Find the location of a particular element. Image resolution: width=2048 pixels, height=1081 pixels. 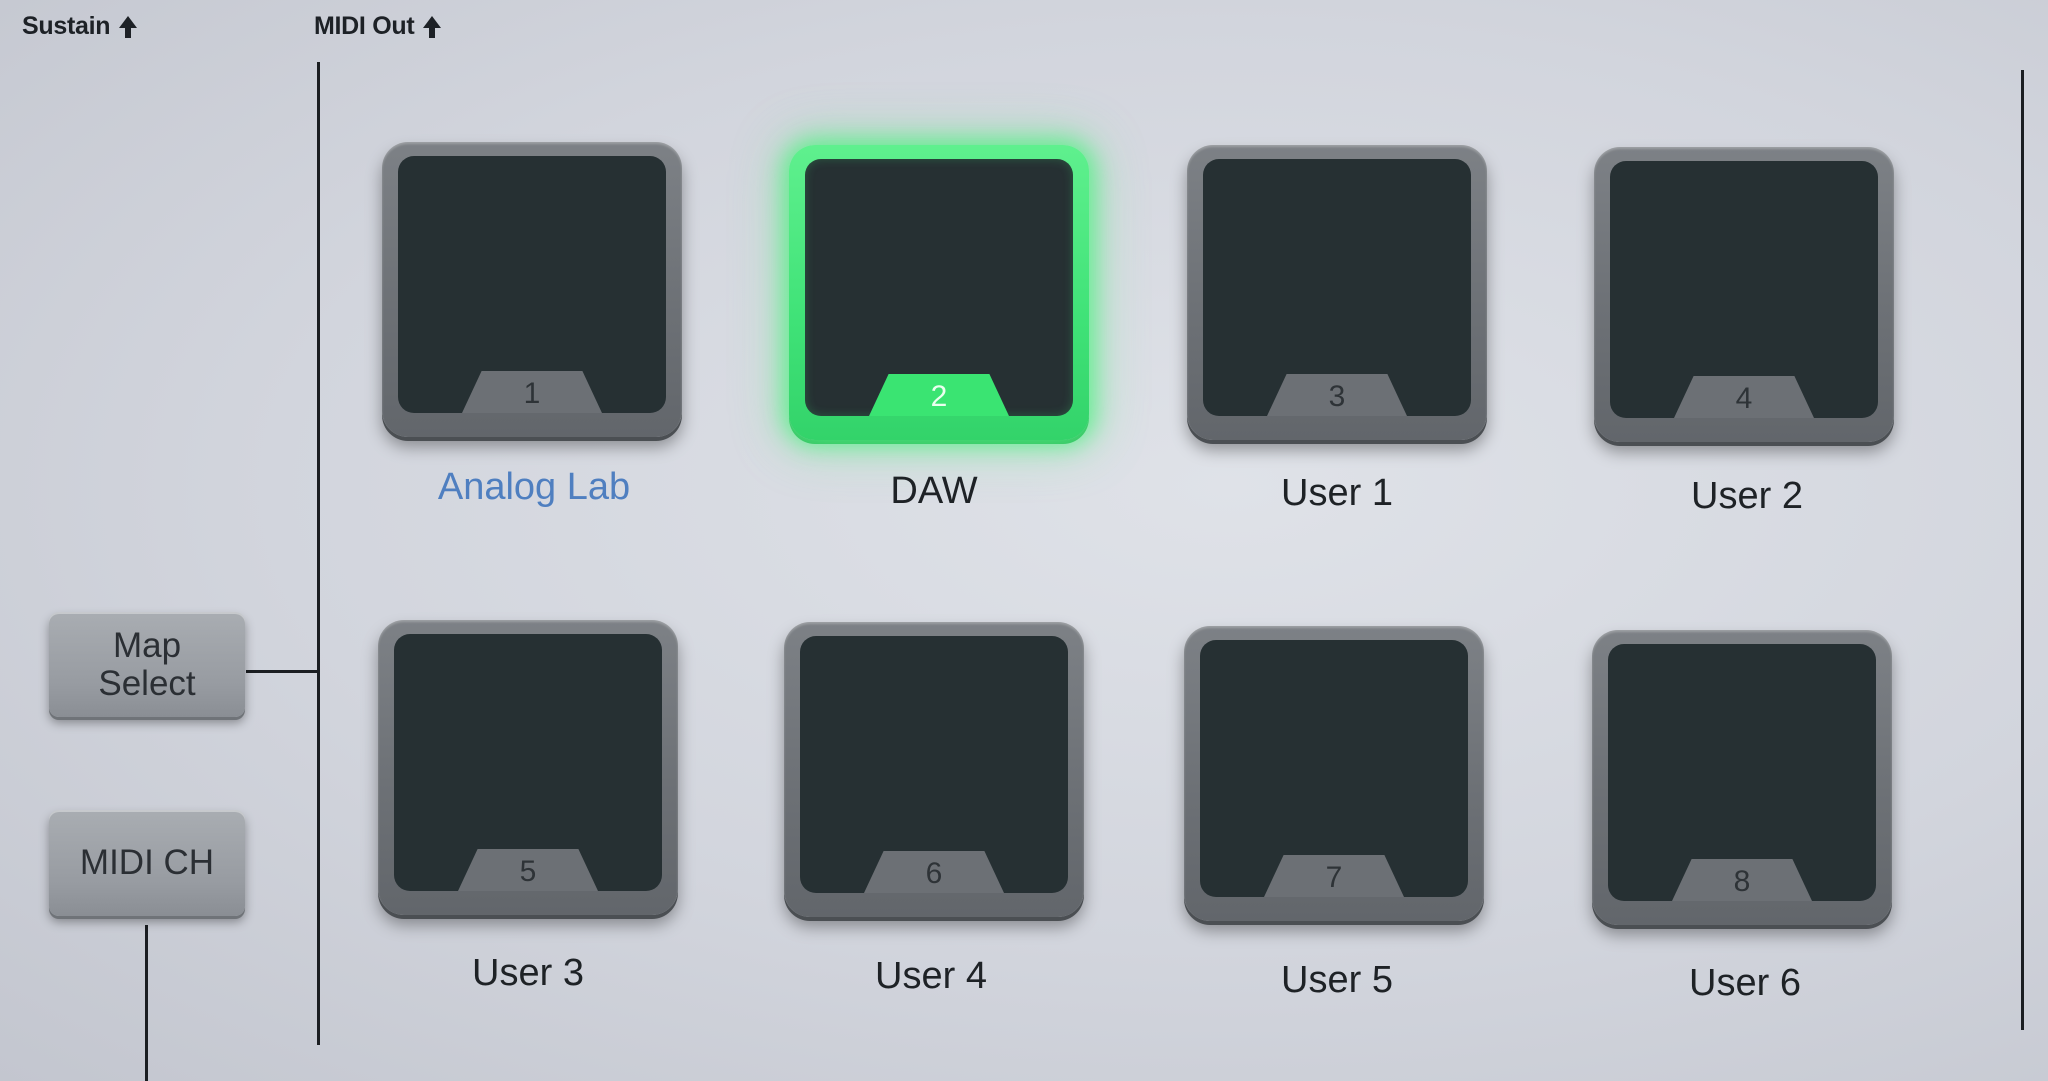

right-divider-line is located at coordinates (2022, 550).